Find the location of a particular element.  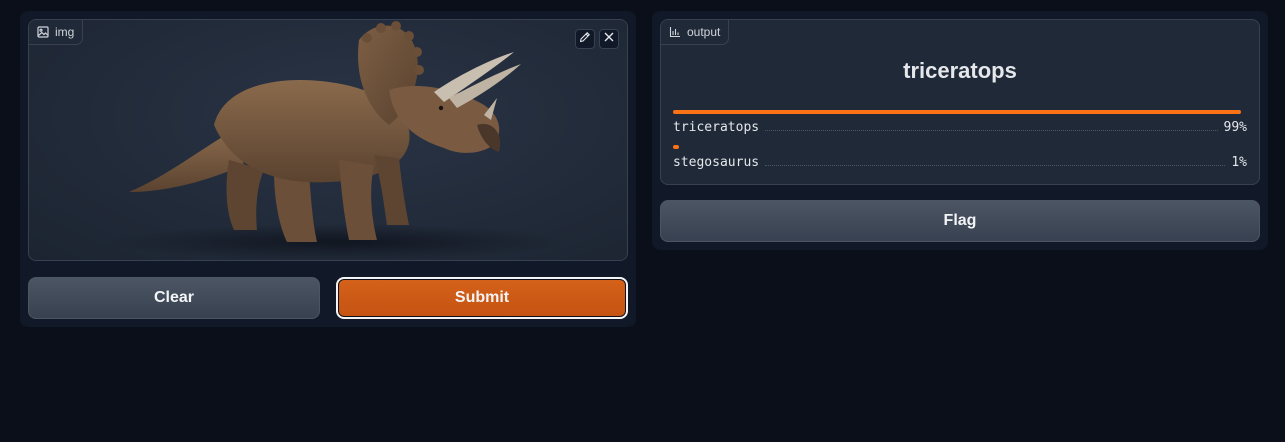

pencil-icon is located at coordinates (585, 39).